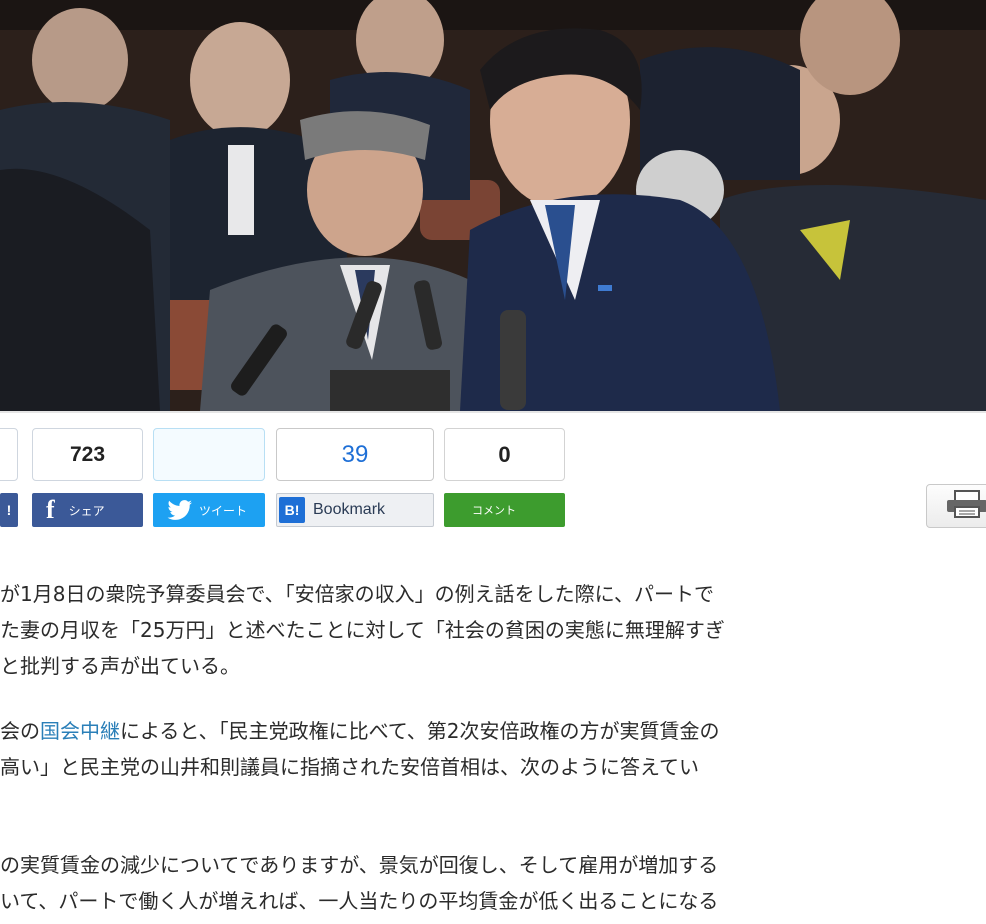 This screenshot has width=986, height=924. What do you see at coordinates (50, 509) in the screenshot?
I see `facebook-icon: f` at bounding box center [50, 509].